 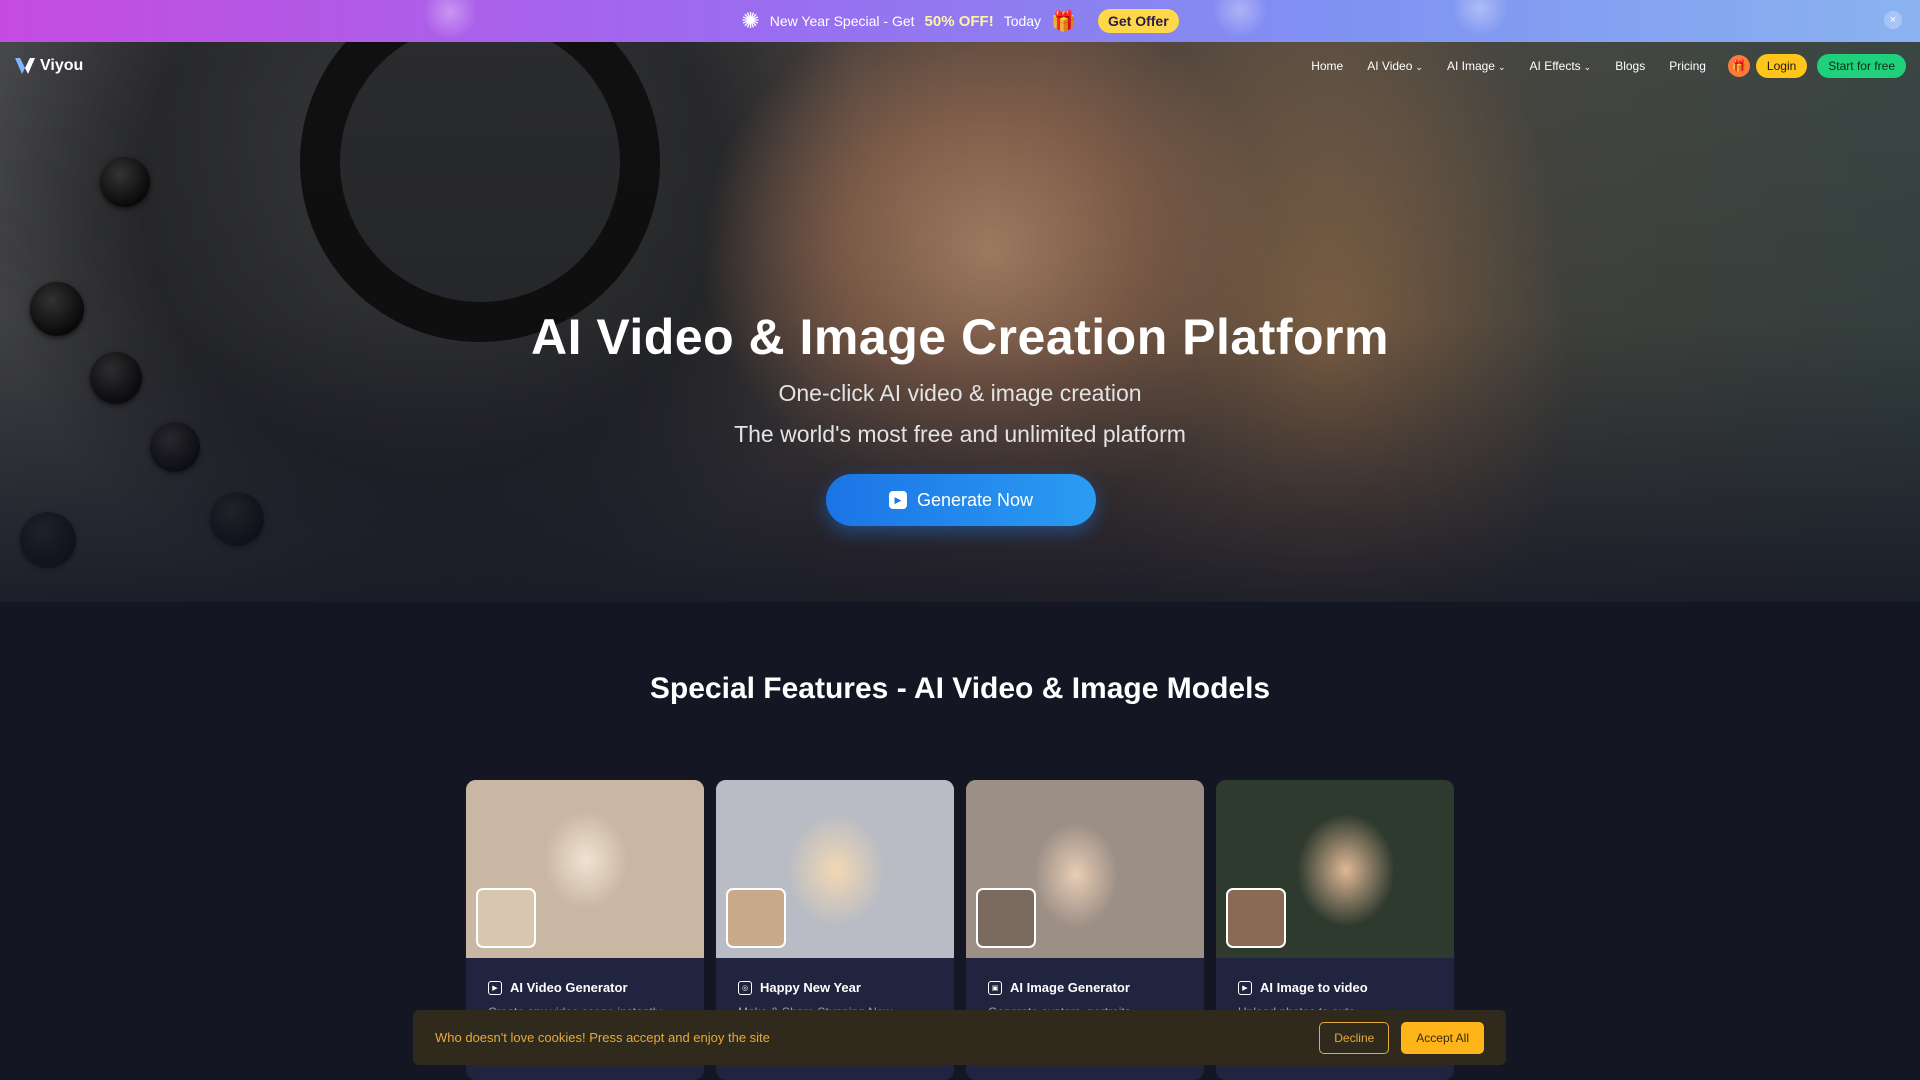 I want to click on card-title-text: AI Video Generator, so click(x=569, y=987).